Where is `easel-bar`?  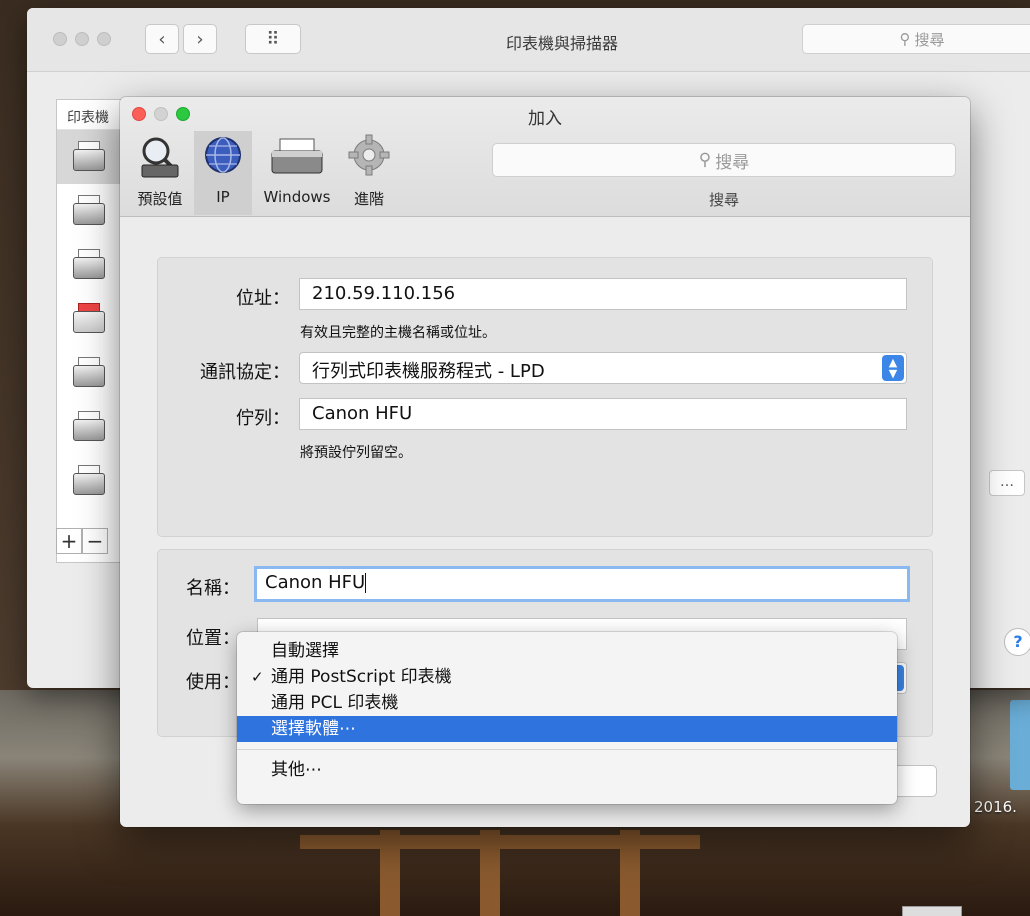
easel-bar is located at coordinates (500, 842).